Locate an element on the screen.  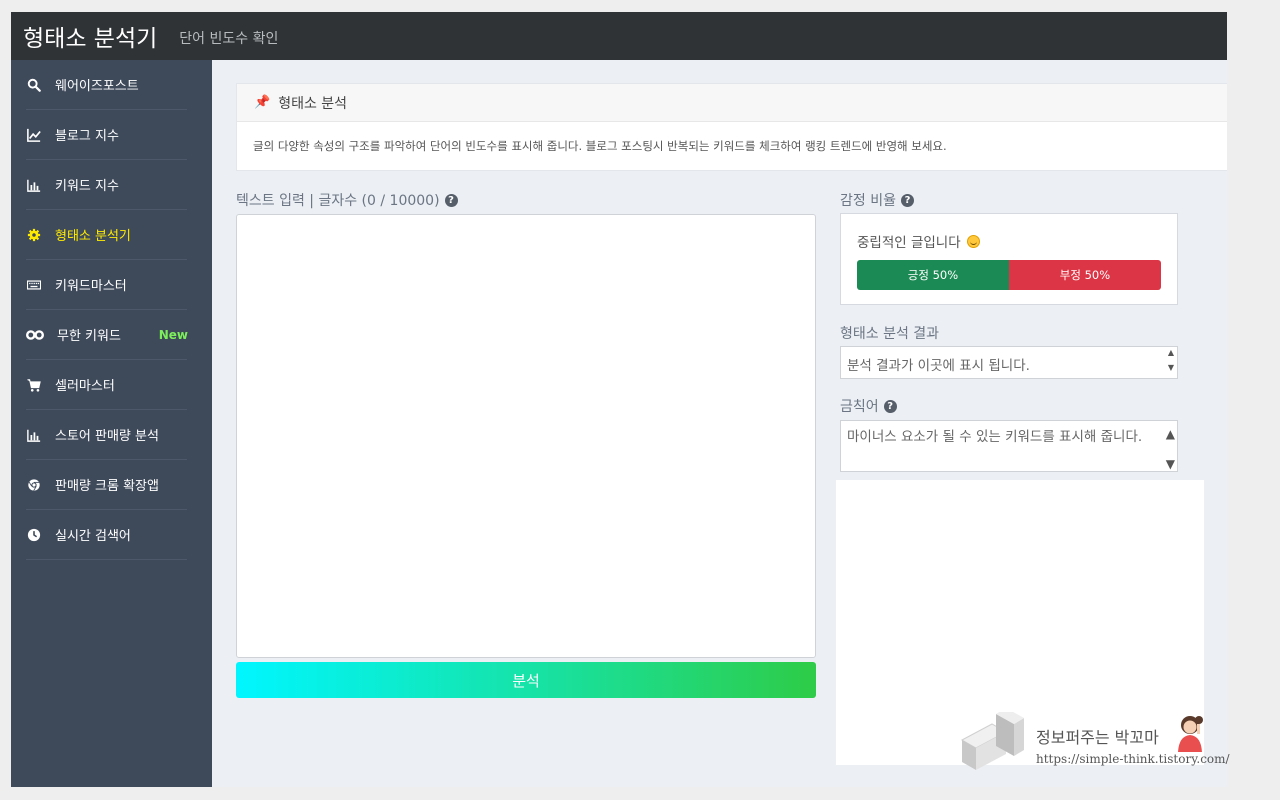
top-bar: 형태소 분석기 단어 빈도수 확인 is located at coordinates (619, 36).